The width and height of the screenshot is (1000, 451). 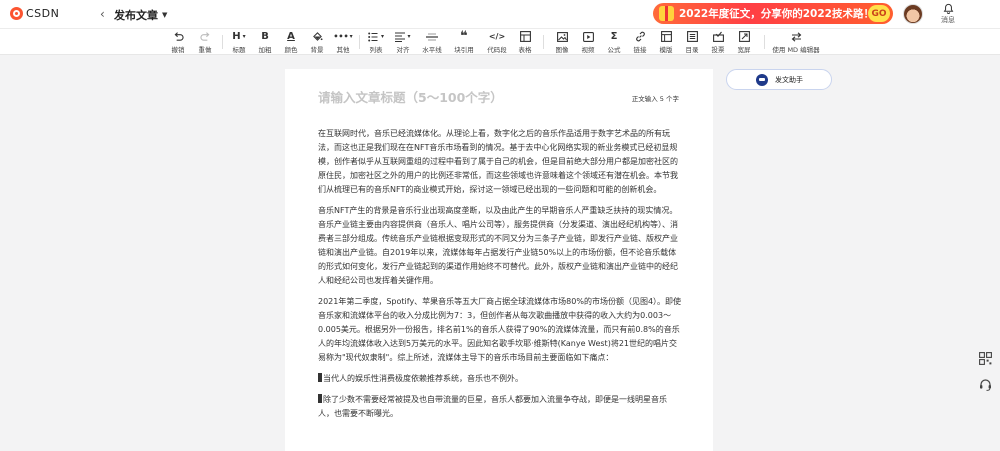 I want to click on csdn-logo: CSDN, so click(x=34, y=13).